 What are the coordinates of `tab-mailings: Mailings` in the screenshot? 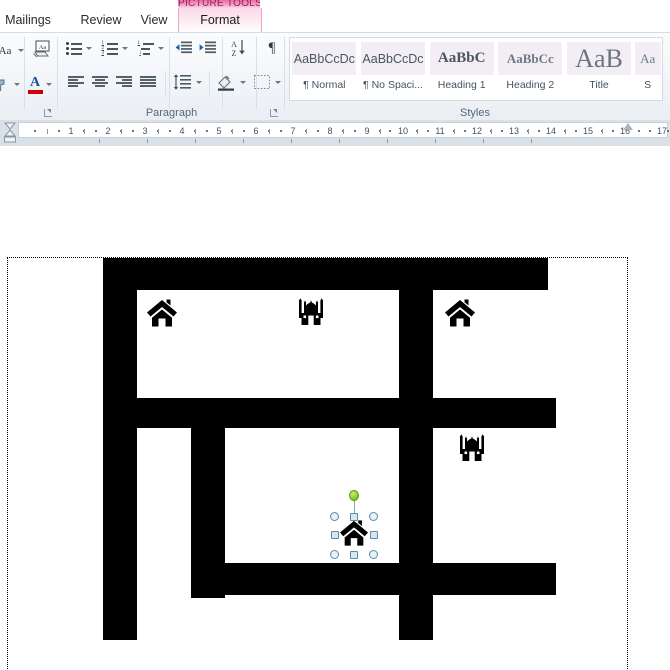 It's located at (33, 20).